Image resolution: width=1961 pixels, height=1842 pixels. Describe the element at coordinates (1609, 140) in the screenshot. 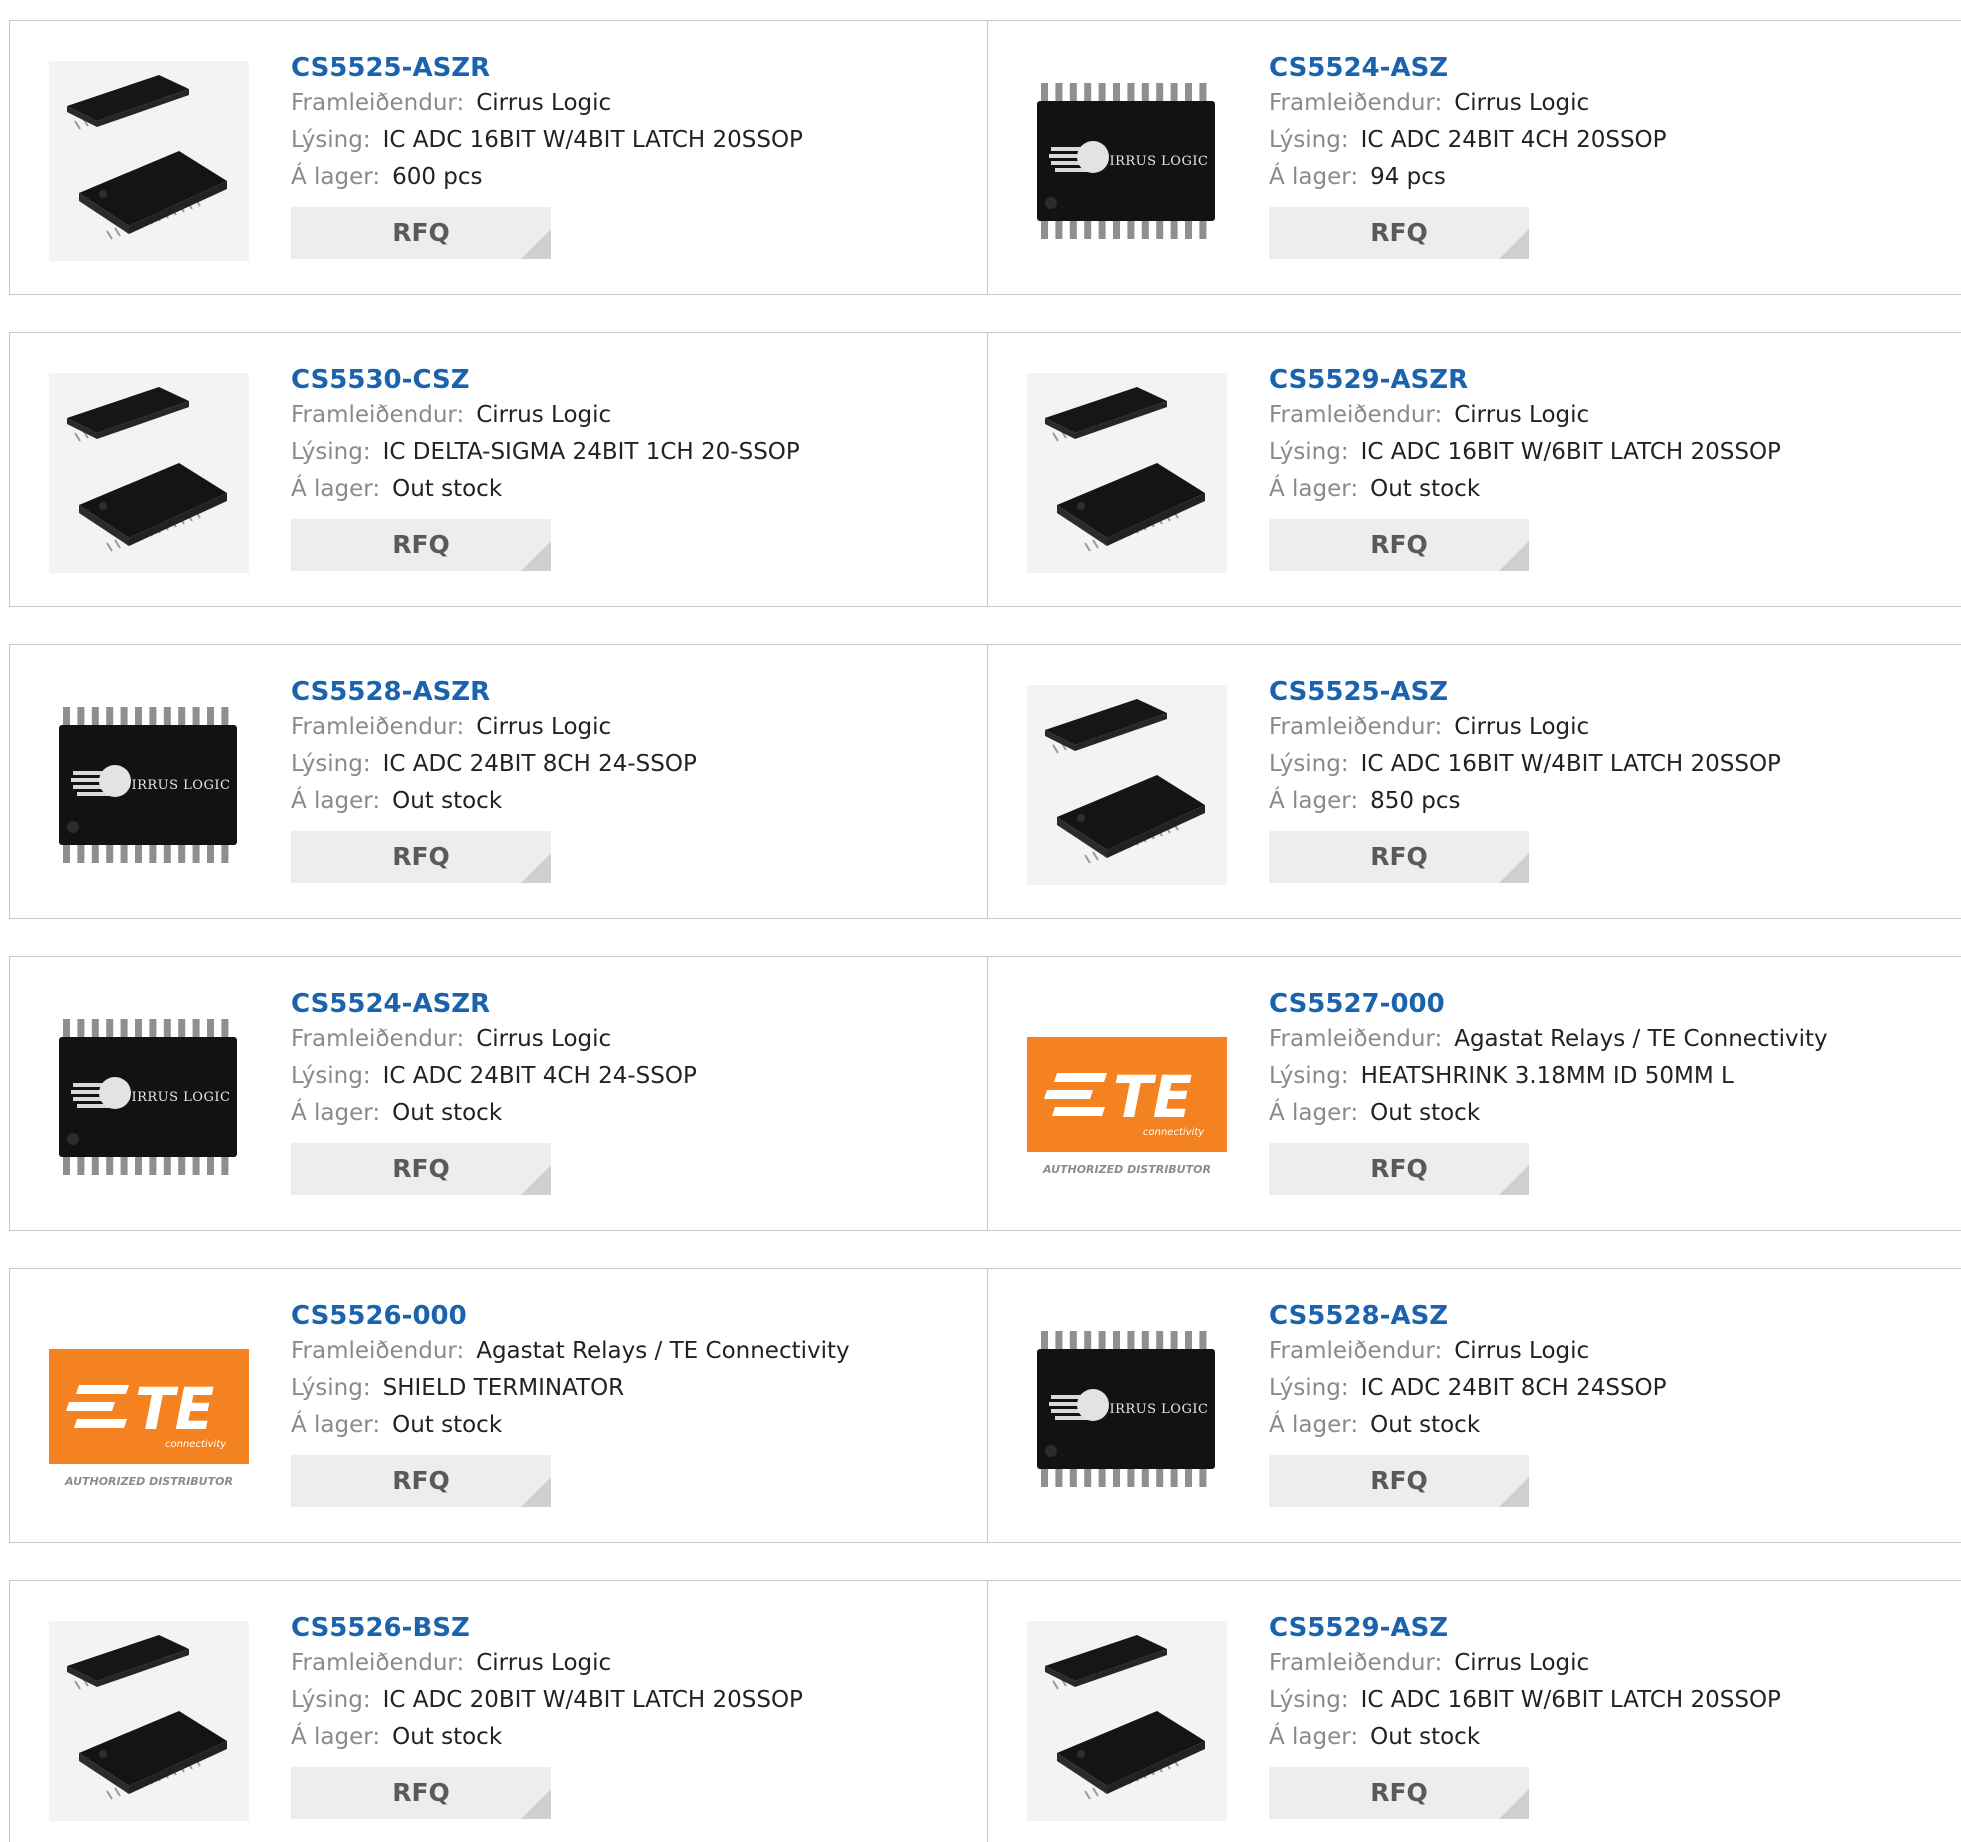

I see `description-row: Lýsing: IC ADC 24BIT 4CH 20SSOP` at that location.